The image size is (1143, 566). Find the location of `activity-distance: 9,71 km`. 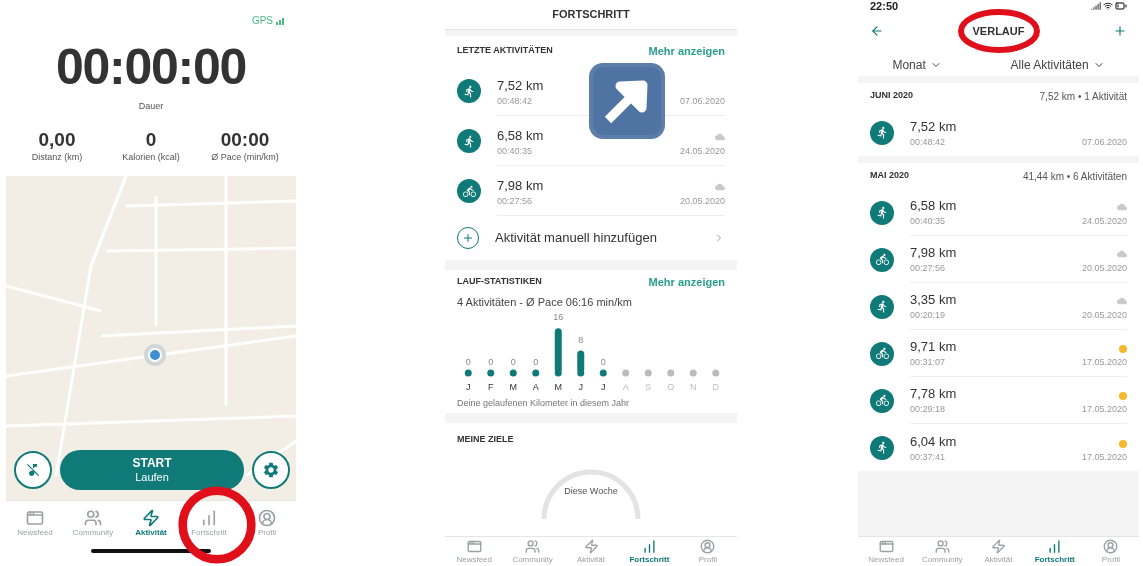

activity-distance: 9,71 km is located at coordinates (933, 347).